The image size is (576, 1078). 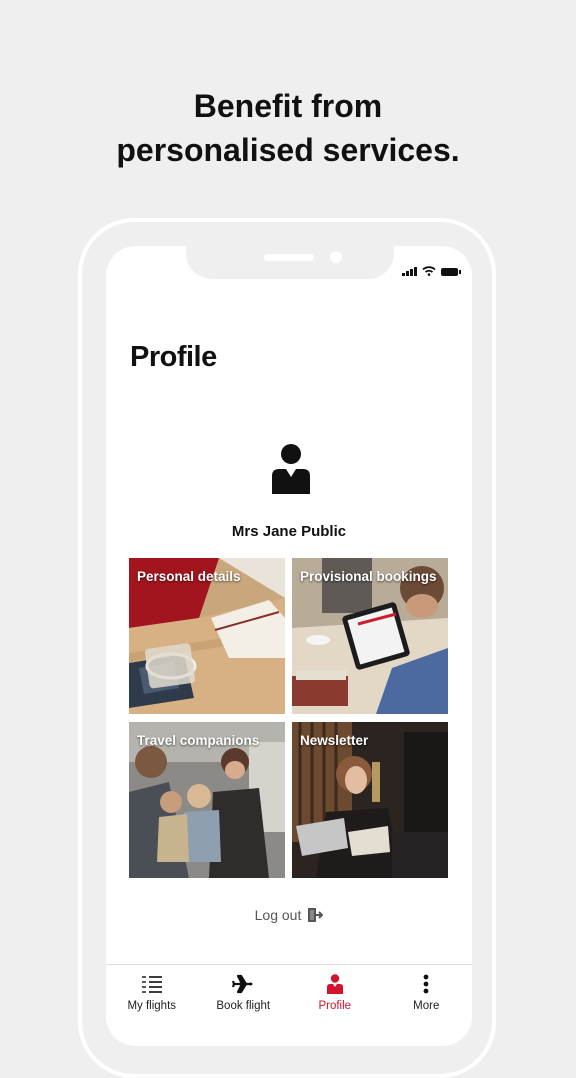 I want to click on headline-line-2: personalised services., so click(x=288, y=150).